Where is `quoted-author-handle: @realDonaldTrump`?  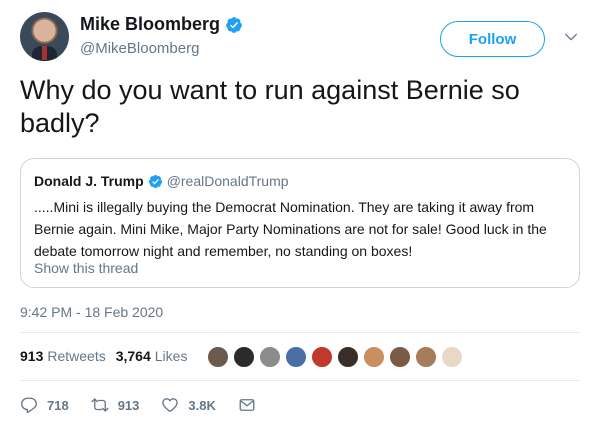
quoted-author-handle: @realDonaldTrump is located at coordinates (227, 181).